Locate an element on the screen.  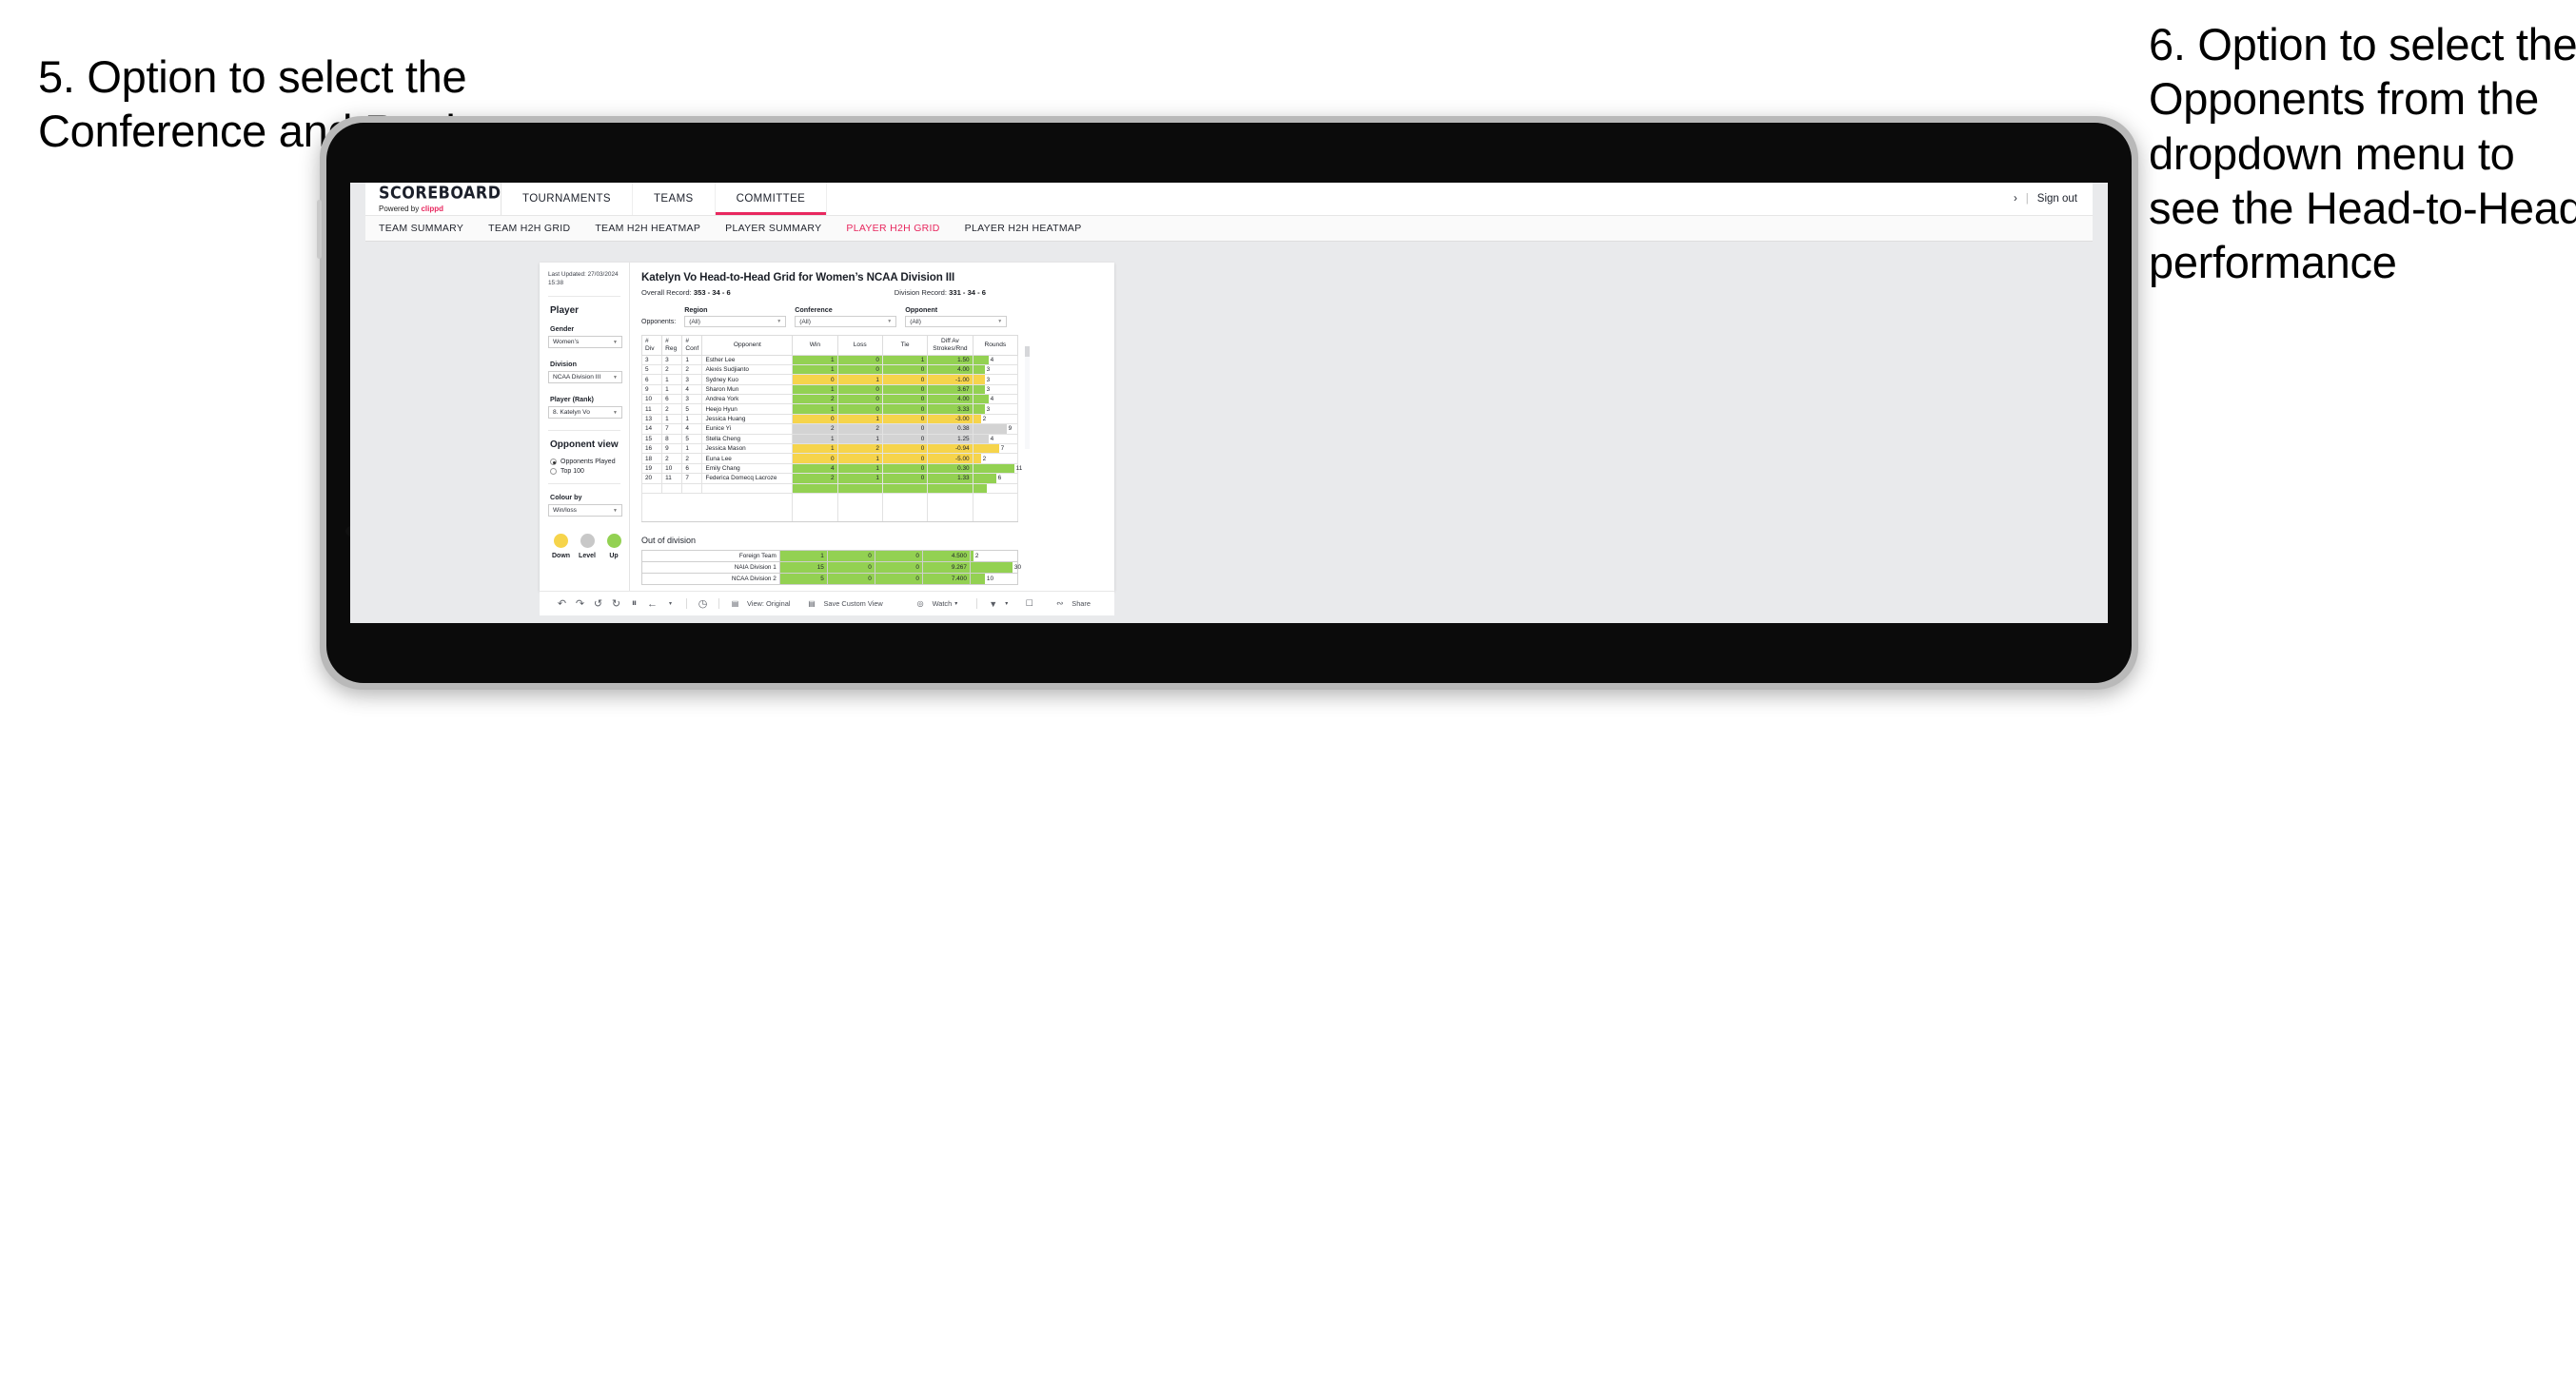
table-row: 13 1 1 Jessica Huang 0 1 0 -3.00 2 is located at coordinates (829, 419).